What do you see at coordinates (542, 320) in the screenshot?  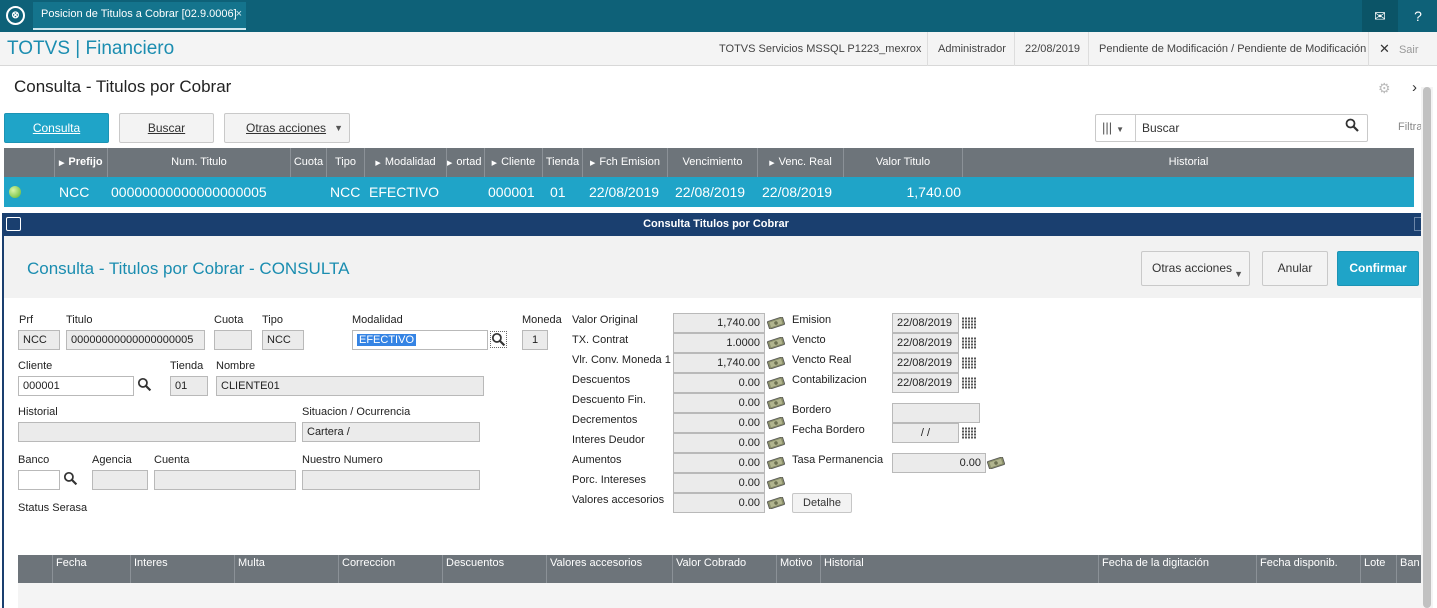 I see `moneda-label: Moneda` at bounding box center [542, 320].